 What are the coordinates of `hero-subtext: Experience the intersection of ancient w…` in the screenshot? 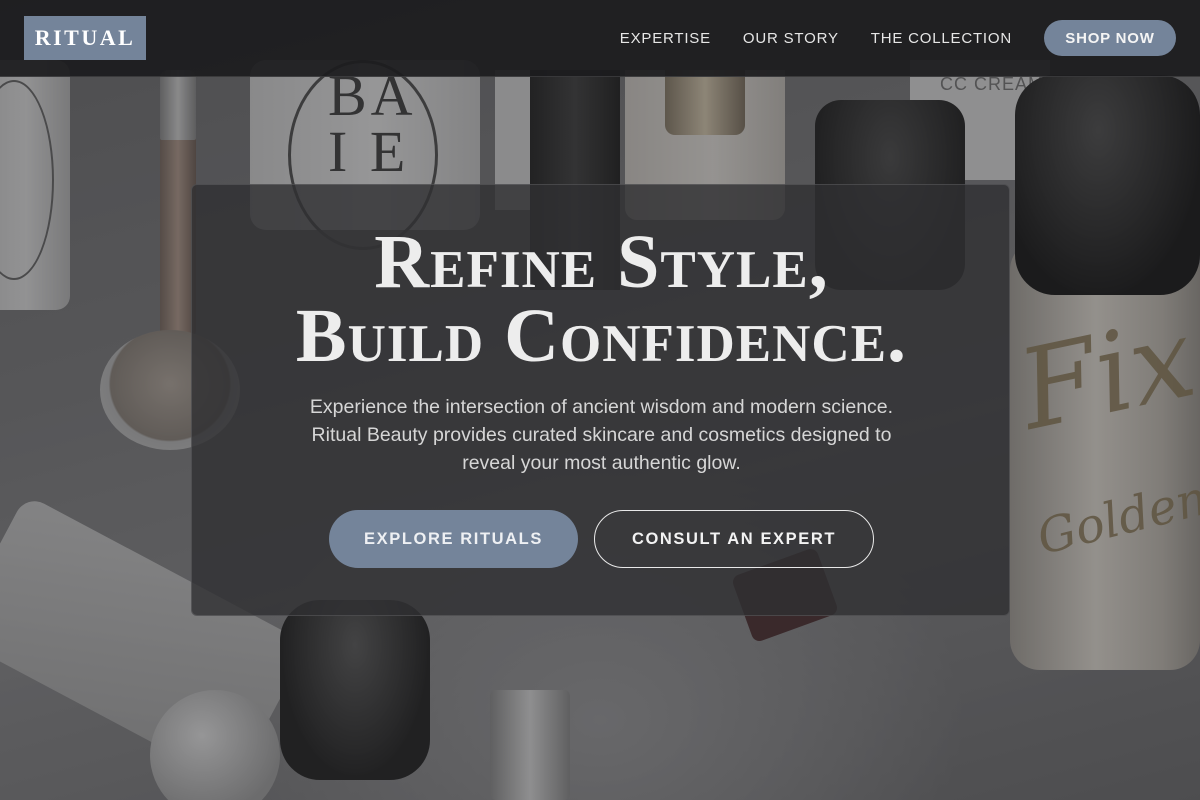 It's located at (601, 435).